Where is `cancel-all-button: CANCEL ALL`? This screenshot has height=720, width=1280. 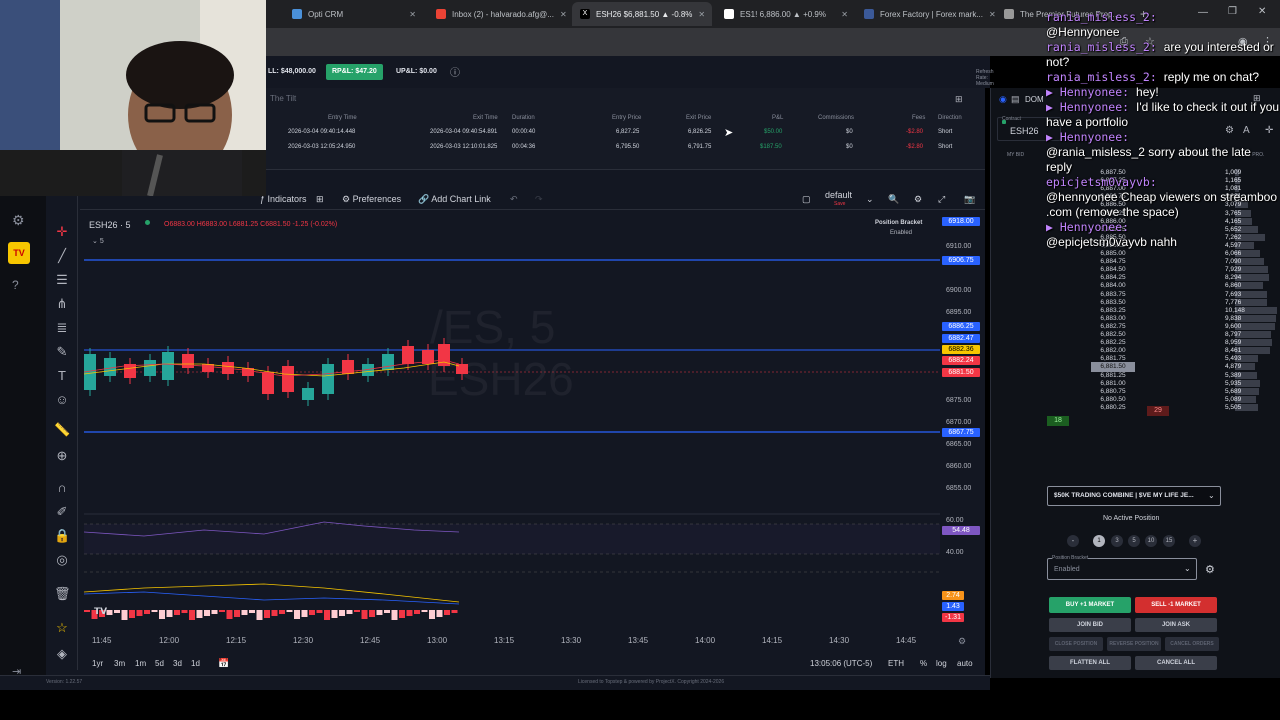 cancel-all-button: CANCEL ALL is located at coordinates (1176, 663).